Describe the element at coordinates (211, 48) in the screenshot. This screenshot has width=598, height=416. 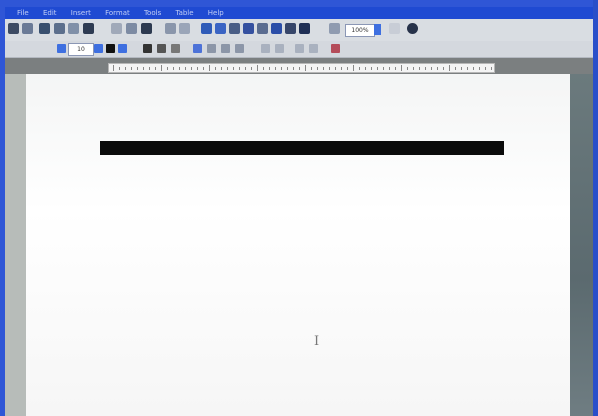
I see `align-center-icon` at that location.